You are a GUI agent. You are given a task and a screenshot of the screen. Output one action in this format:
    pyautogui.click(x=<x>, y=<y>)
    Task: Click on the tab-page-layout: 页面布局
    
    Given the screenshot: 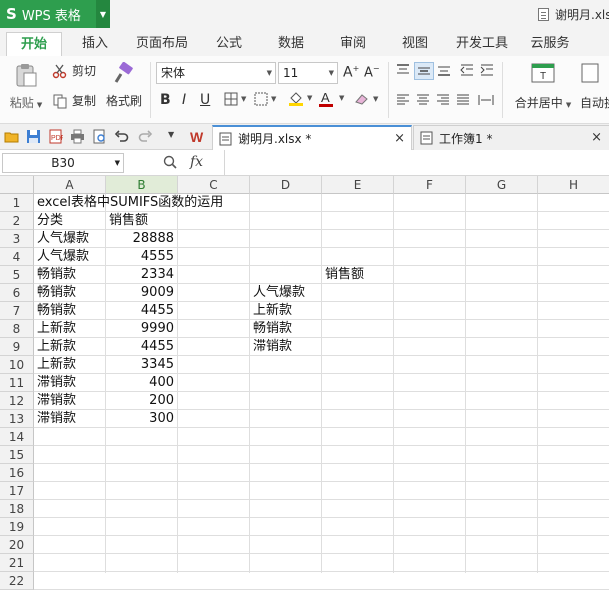 What is the action you would take?
    pyautogui.click(x=162, y=44)
    